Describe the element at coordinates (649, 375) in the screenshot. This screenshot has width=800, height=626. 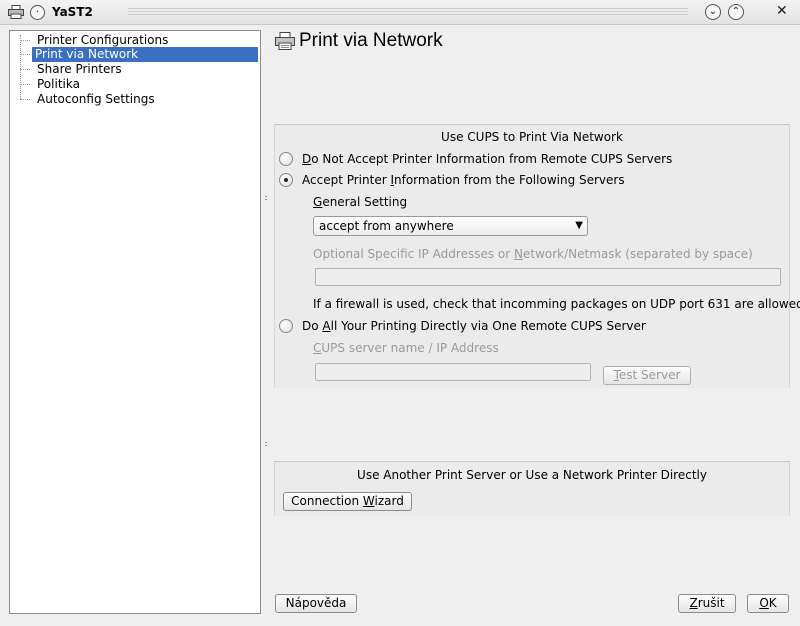
I see `label-text: est Server` at that location.